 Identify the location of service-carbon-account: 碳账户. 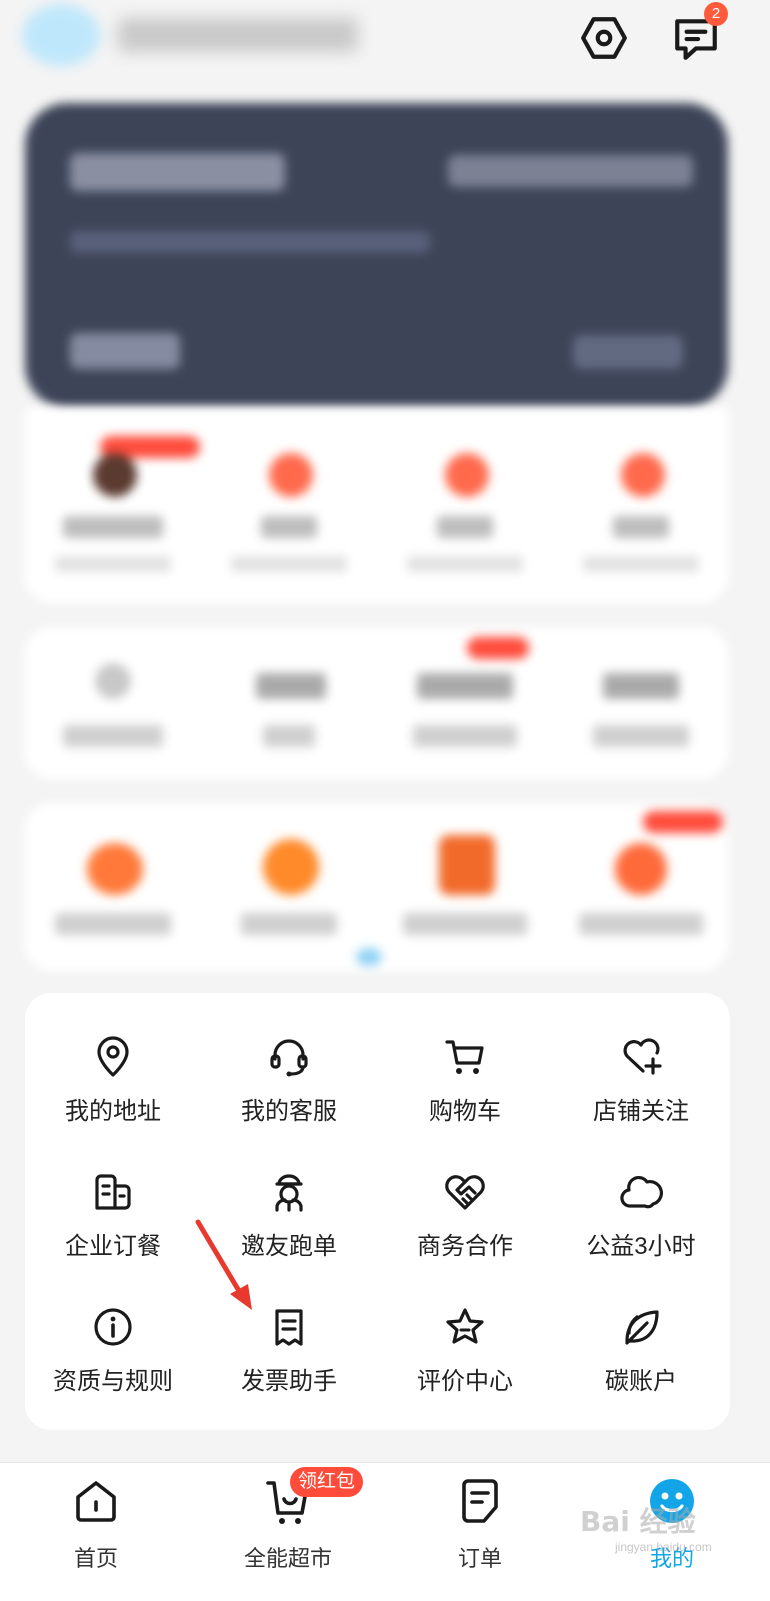
(641, 1365).